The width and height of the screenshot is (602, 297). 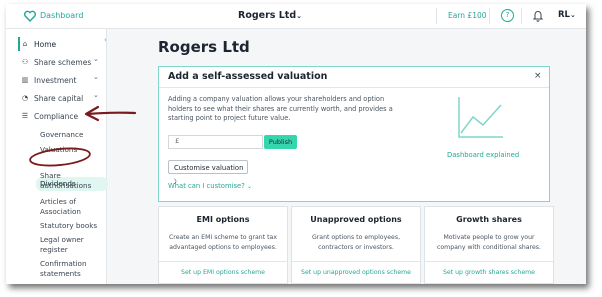 What do you see at coordinates (223, 219) in the screenshot?
I see `card-title: EMI options` at bounding box center [223, 219].